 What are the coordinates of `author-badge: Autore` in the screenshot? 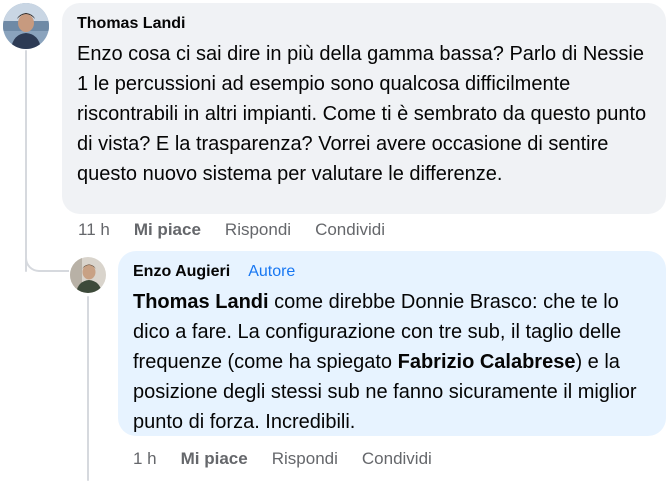 It's located at (272, 271).